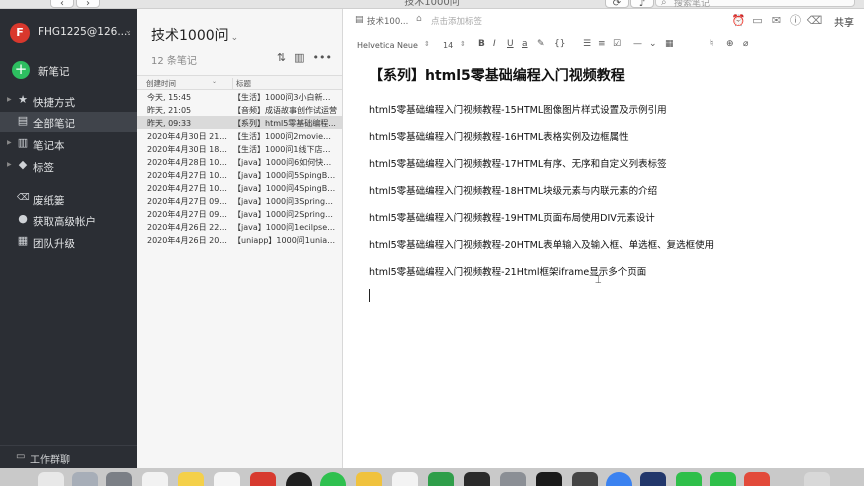 This screenshot has height=486, width=864. What do you see at coordinates (757, 479) in the screenshot?
I see `app-red-icon` at bounding box center [757, 479].